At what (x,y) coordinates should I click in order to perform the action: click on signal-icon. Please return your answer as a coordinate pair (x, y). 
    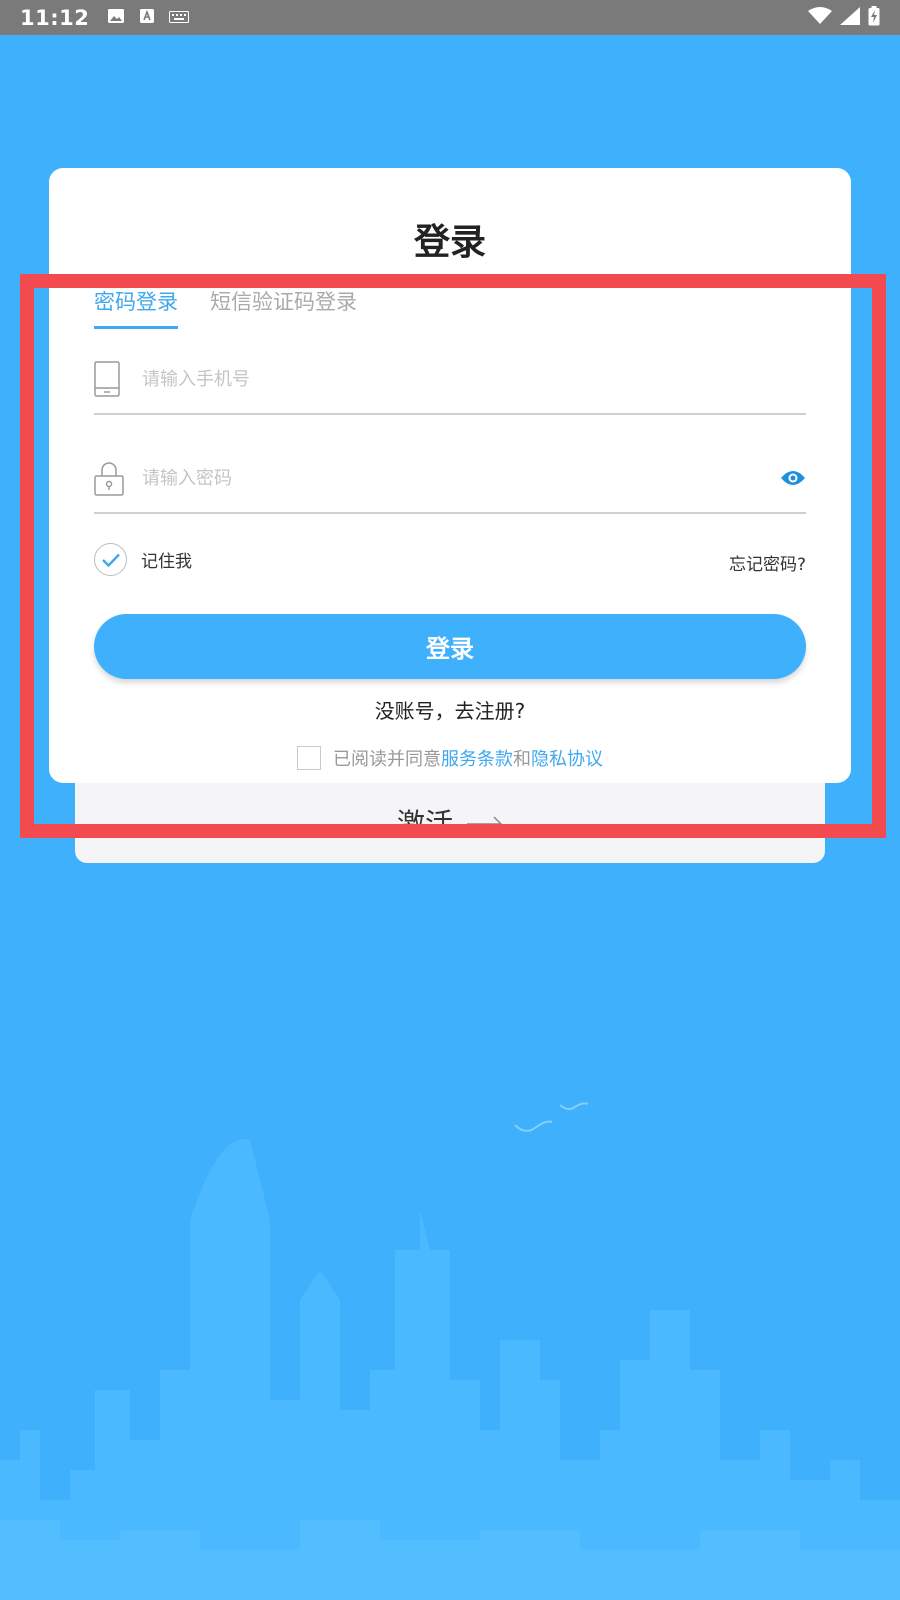
    Looking at the image, I should click on (850, 17).